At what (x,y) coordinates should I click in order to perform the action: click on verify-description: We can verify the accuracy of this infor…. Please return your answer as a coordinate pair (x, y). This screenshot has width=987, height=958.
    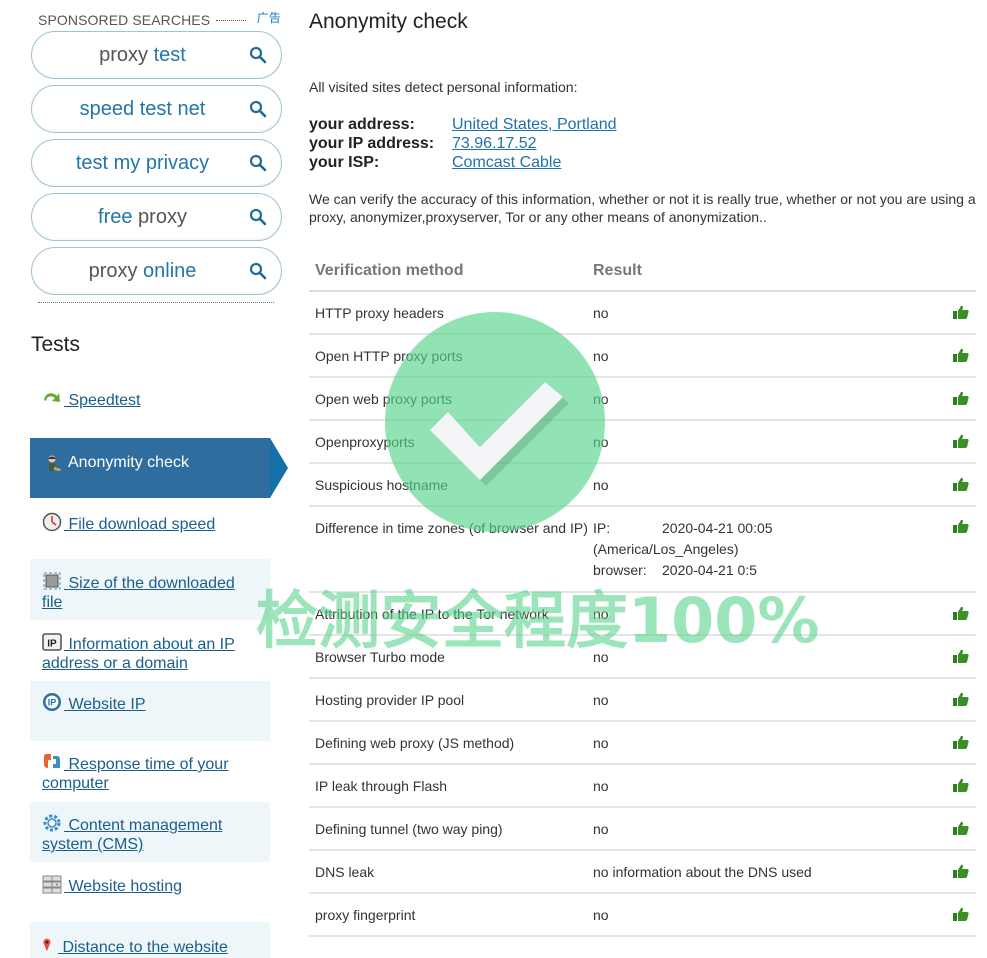
    Looking at the image, I should click on (642, 208).